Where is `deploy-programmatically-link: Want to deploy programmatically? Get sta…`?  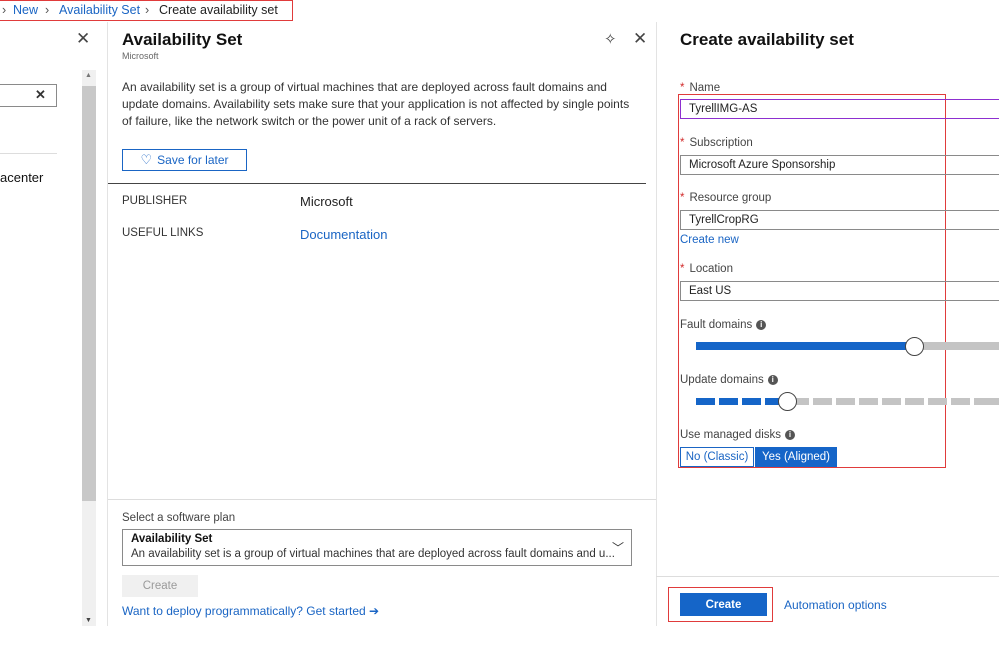
deploy-programmatically-link: Want to deploy programmatically? Get sta… is located at coordinates (250, 611).